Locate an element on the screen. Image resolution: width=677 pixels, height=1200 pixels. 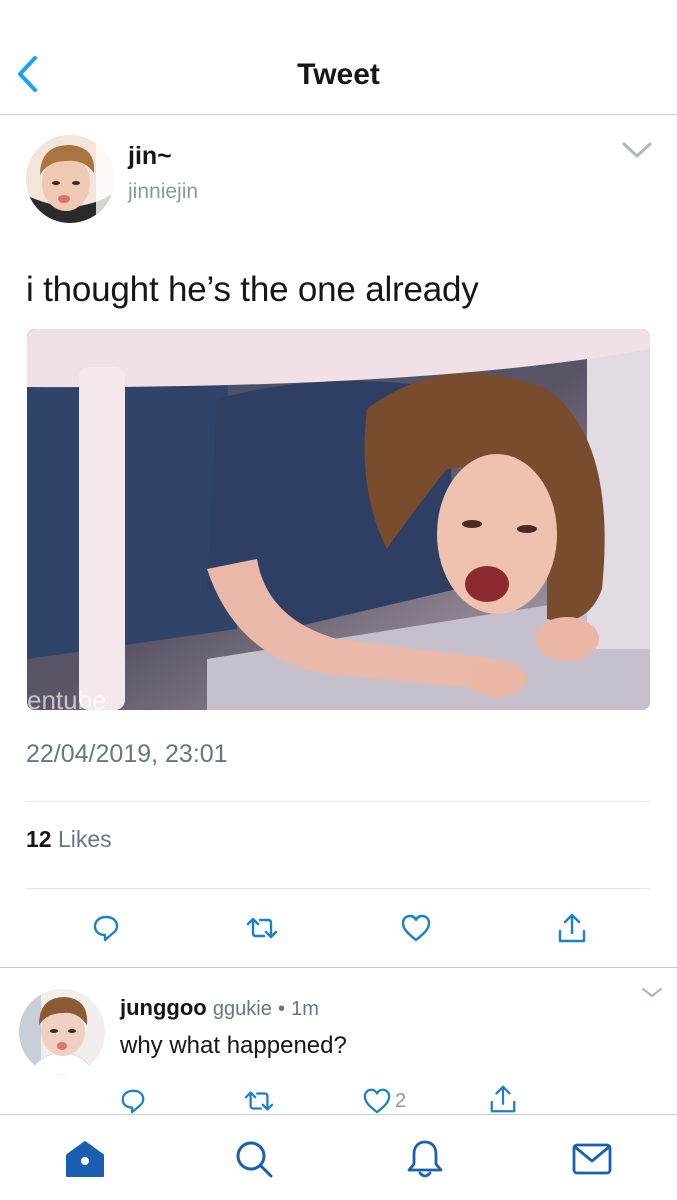
tab-search is located at coordinates (254, 1159).